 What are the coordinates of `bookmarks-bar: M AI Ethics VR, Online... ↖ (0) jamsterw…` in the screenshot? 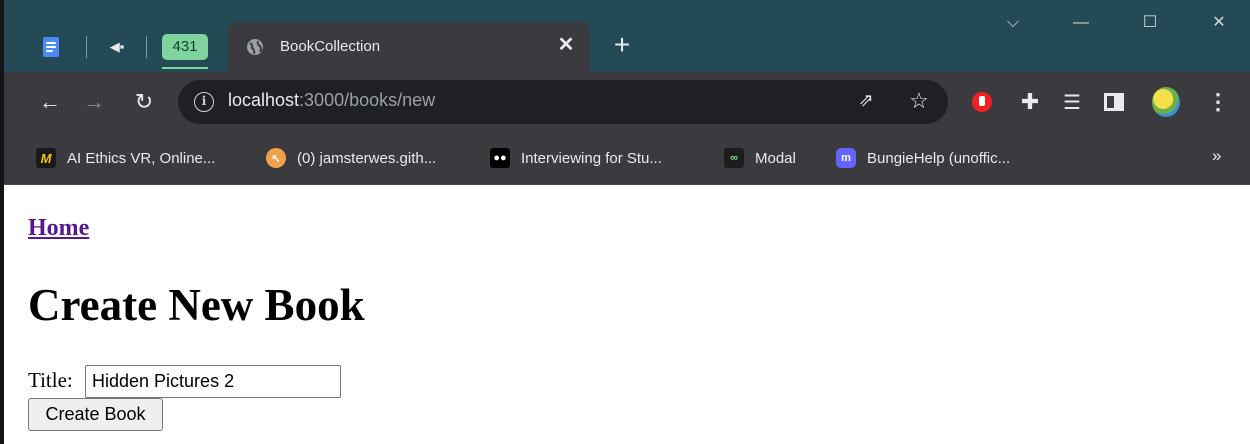 It's located at (625, 158).